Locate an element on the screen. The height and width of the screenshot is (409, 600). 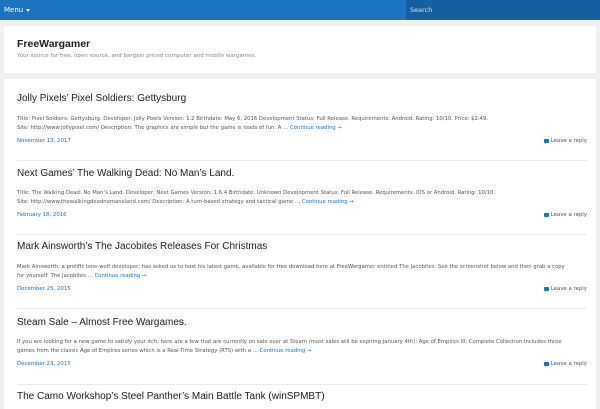
search-input is located at coordinates (503, 10).